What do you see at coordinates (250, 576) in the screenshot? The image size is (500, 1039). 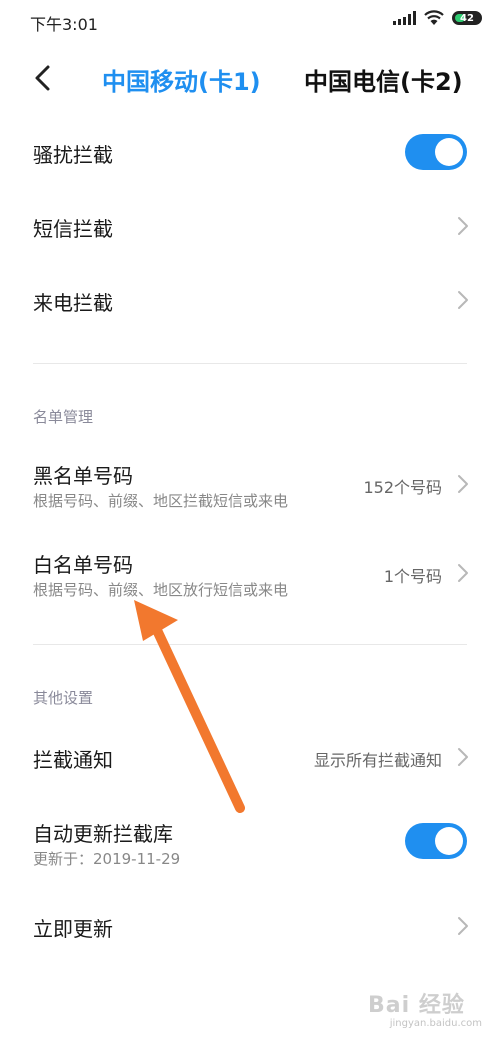 I see `whitelist-row: 白名单号码 根据号码、前缀、地区放行短信或来电 1个号码` at bounding box center [250, 576].